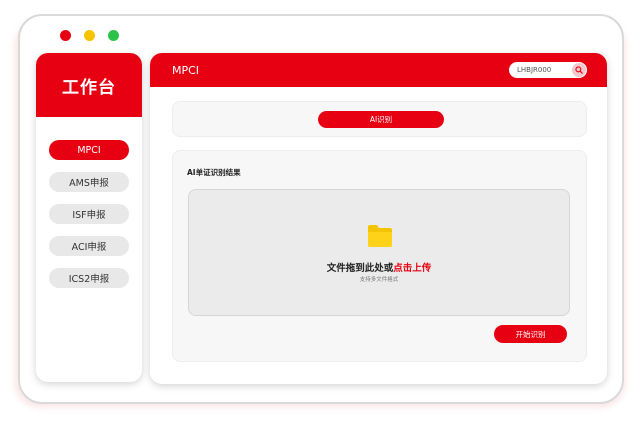  What do you see at coordinates (378, 70) in the screenshot?
I see `main-header: MPCI` at bounding box center [378, 70].